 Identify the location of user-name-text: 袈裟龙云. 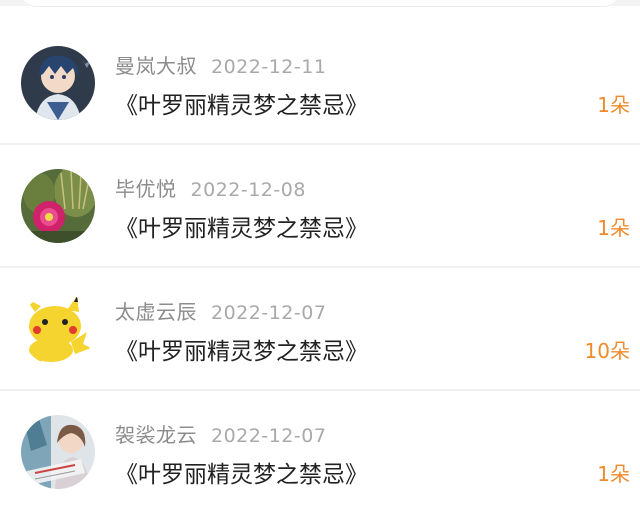
(156, 435).